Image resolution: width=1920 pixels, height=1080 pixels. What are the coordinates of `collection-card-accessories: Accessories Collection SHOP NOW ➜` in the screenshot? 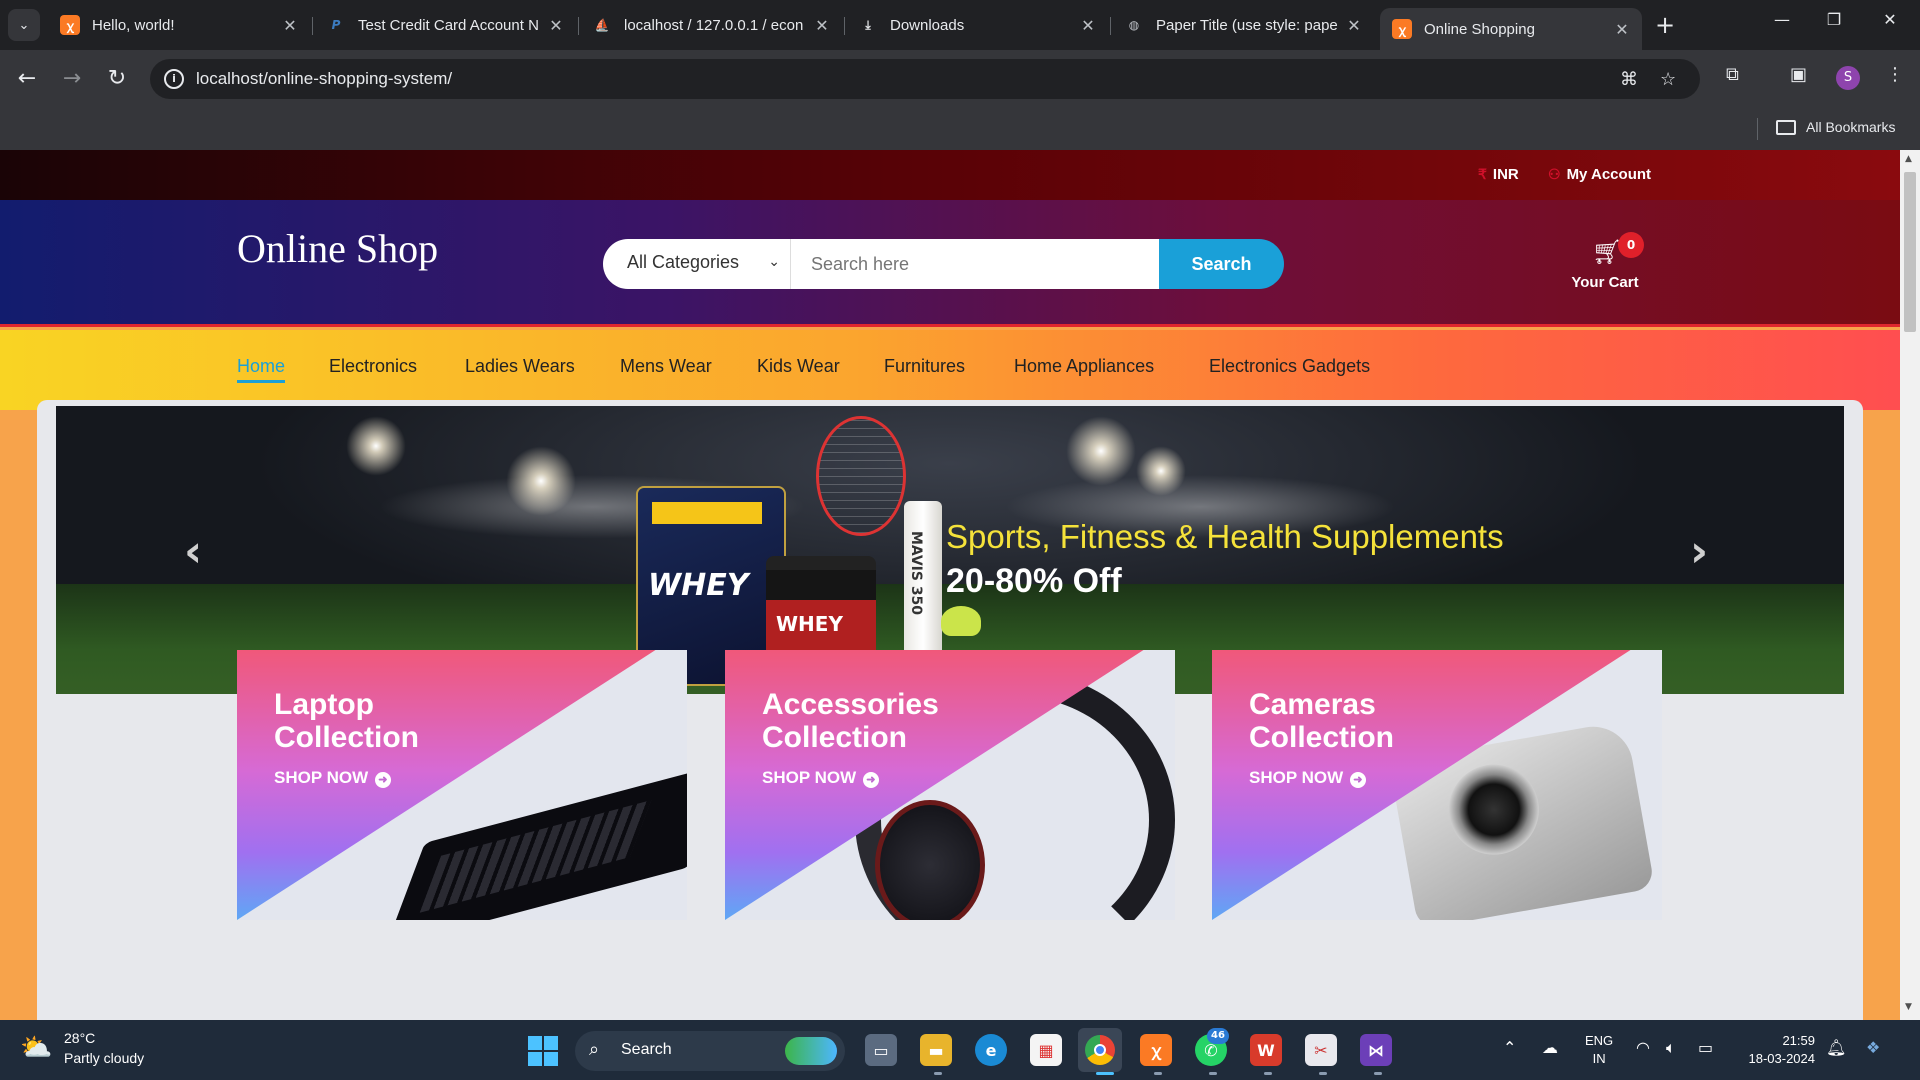 It's located at (950, 785).